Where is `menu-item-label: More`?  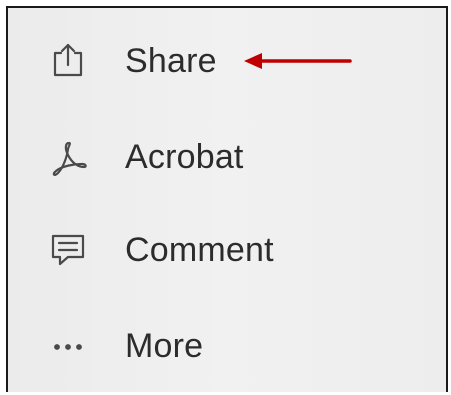
menu-item-label: More is located at coordinates (164, 345).